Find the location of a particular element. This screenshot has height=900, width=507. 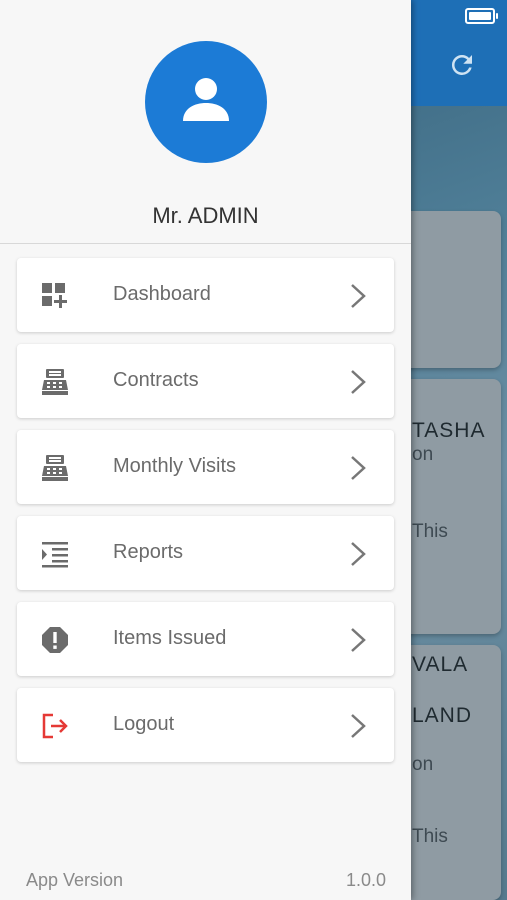

app-version-value: 1.0.0 is located at coordinates (365, 880).